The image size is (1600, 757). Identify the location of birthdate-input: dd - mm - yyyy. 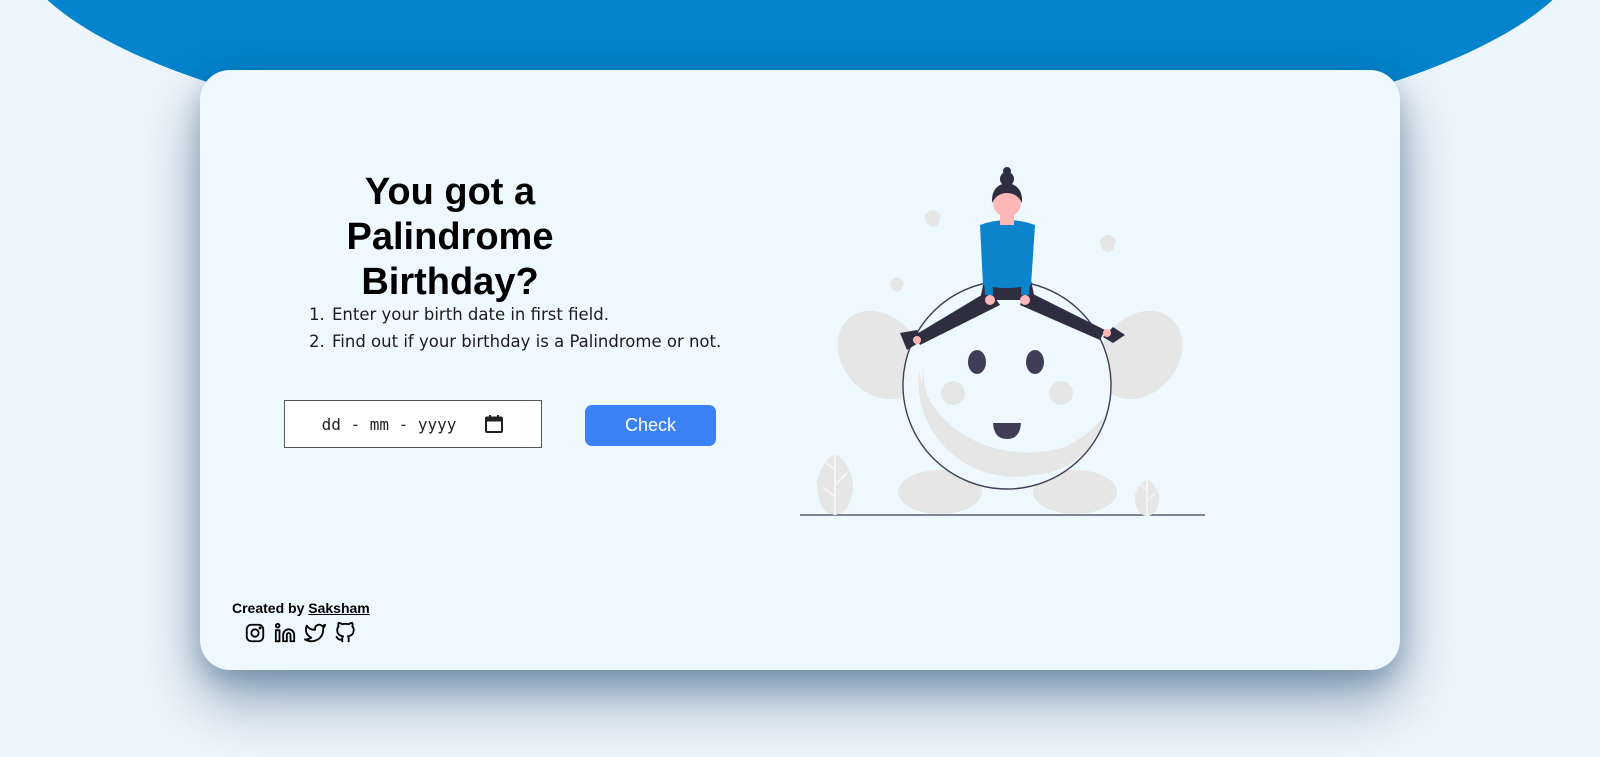
(413, 424).